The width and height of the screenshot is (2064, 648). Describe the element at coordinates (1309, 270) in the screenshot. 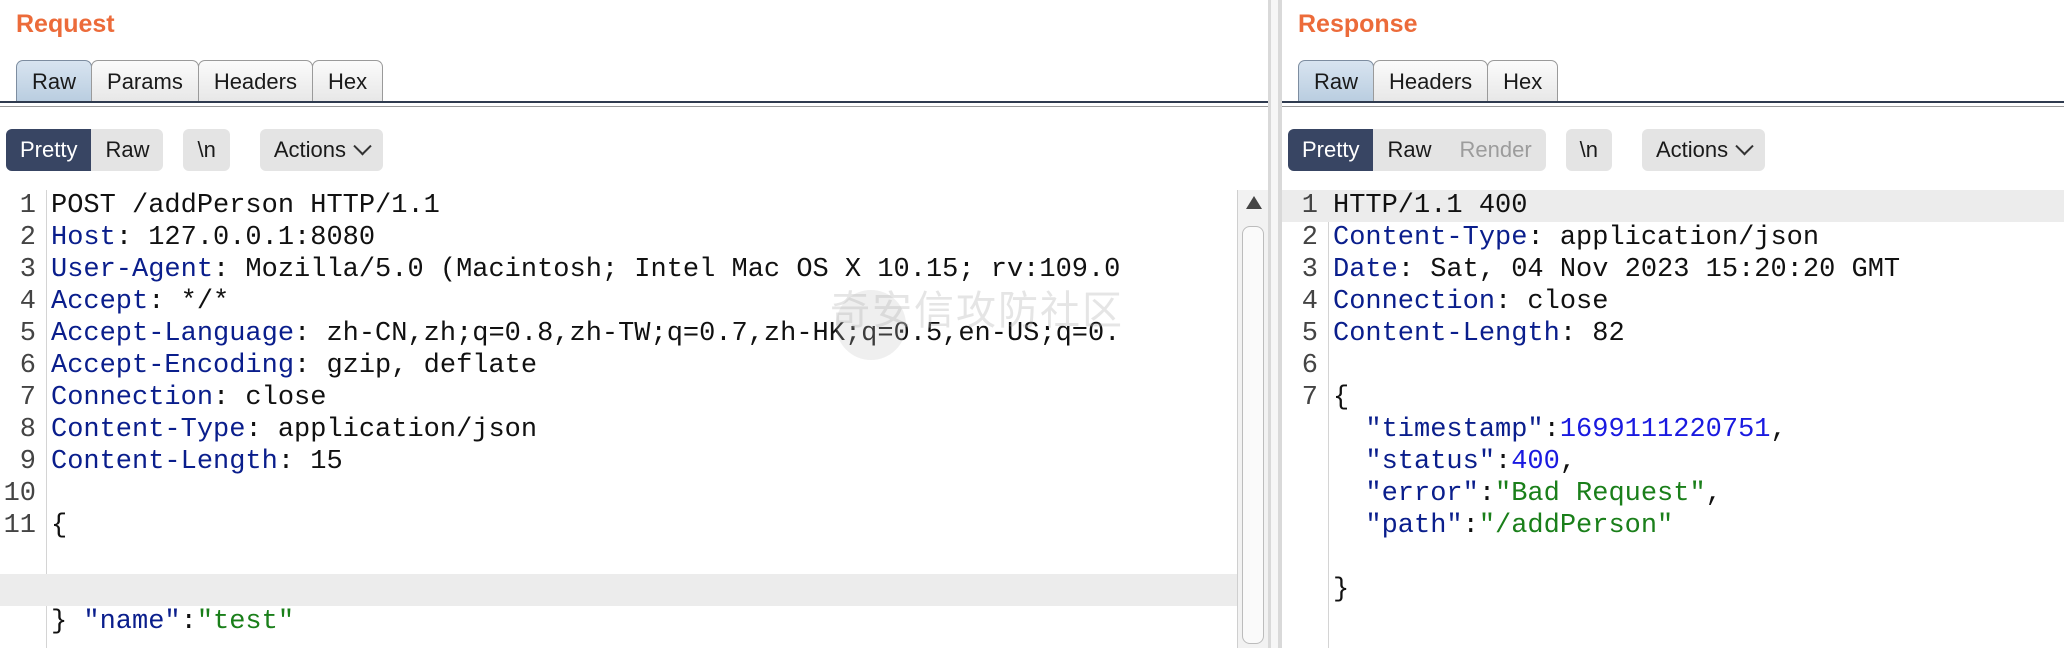

I see `line-number: 3` at that location.